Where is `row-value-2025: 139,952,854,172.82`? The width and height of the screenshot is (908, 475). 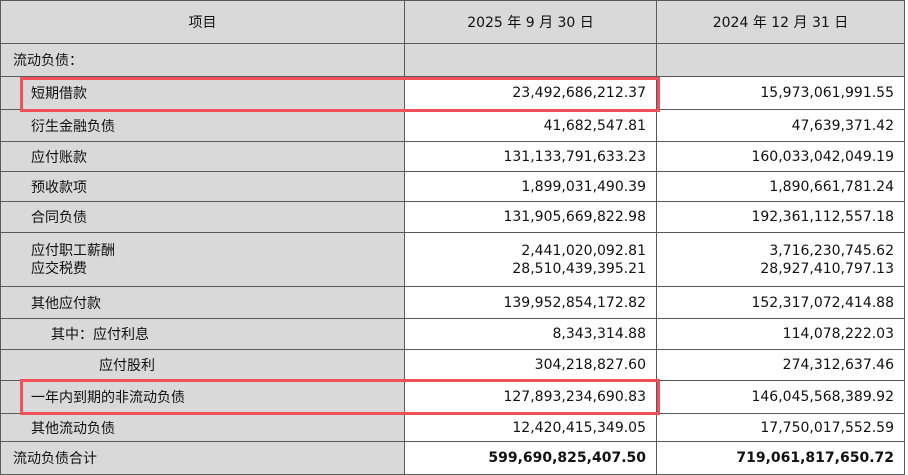
row-value-2025: 139,952,854,172.82 is located at coordinates (531, 303).